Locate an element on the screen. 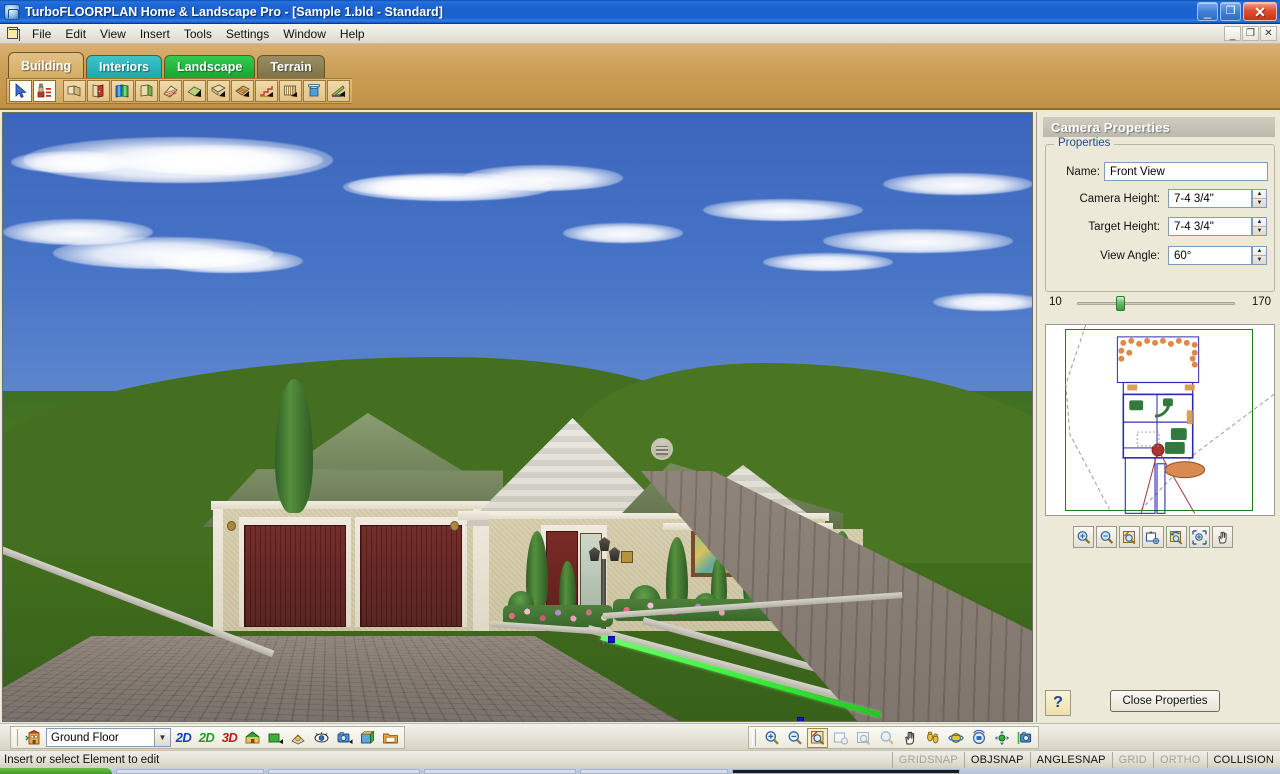 This screenshot has height=774, width=1280. group-legend: Properties is located at coordinates (1084, 143).